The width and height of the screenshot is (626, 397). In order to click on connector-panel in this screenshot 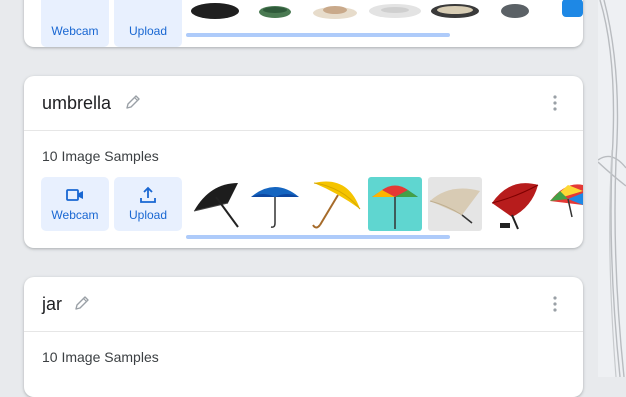, I will do `click(612, 188)`.